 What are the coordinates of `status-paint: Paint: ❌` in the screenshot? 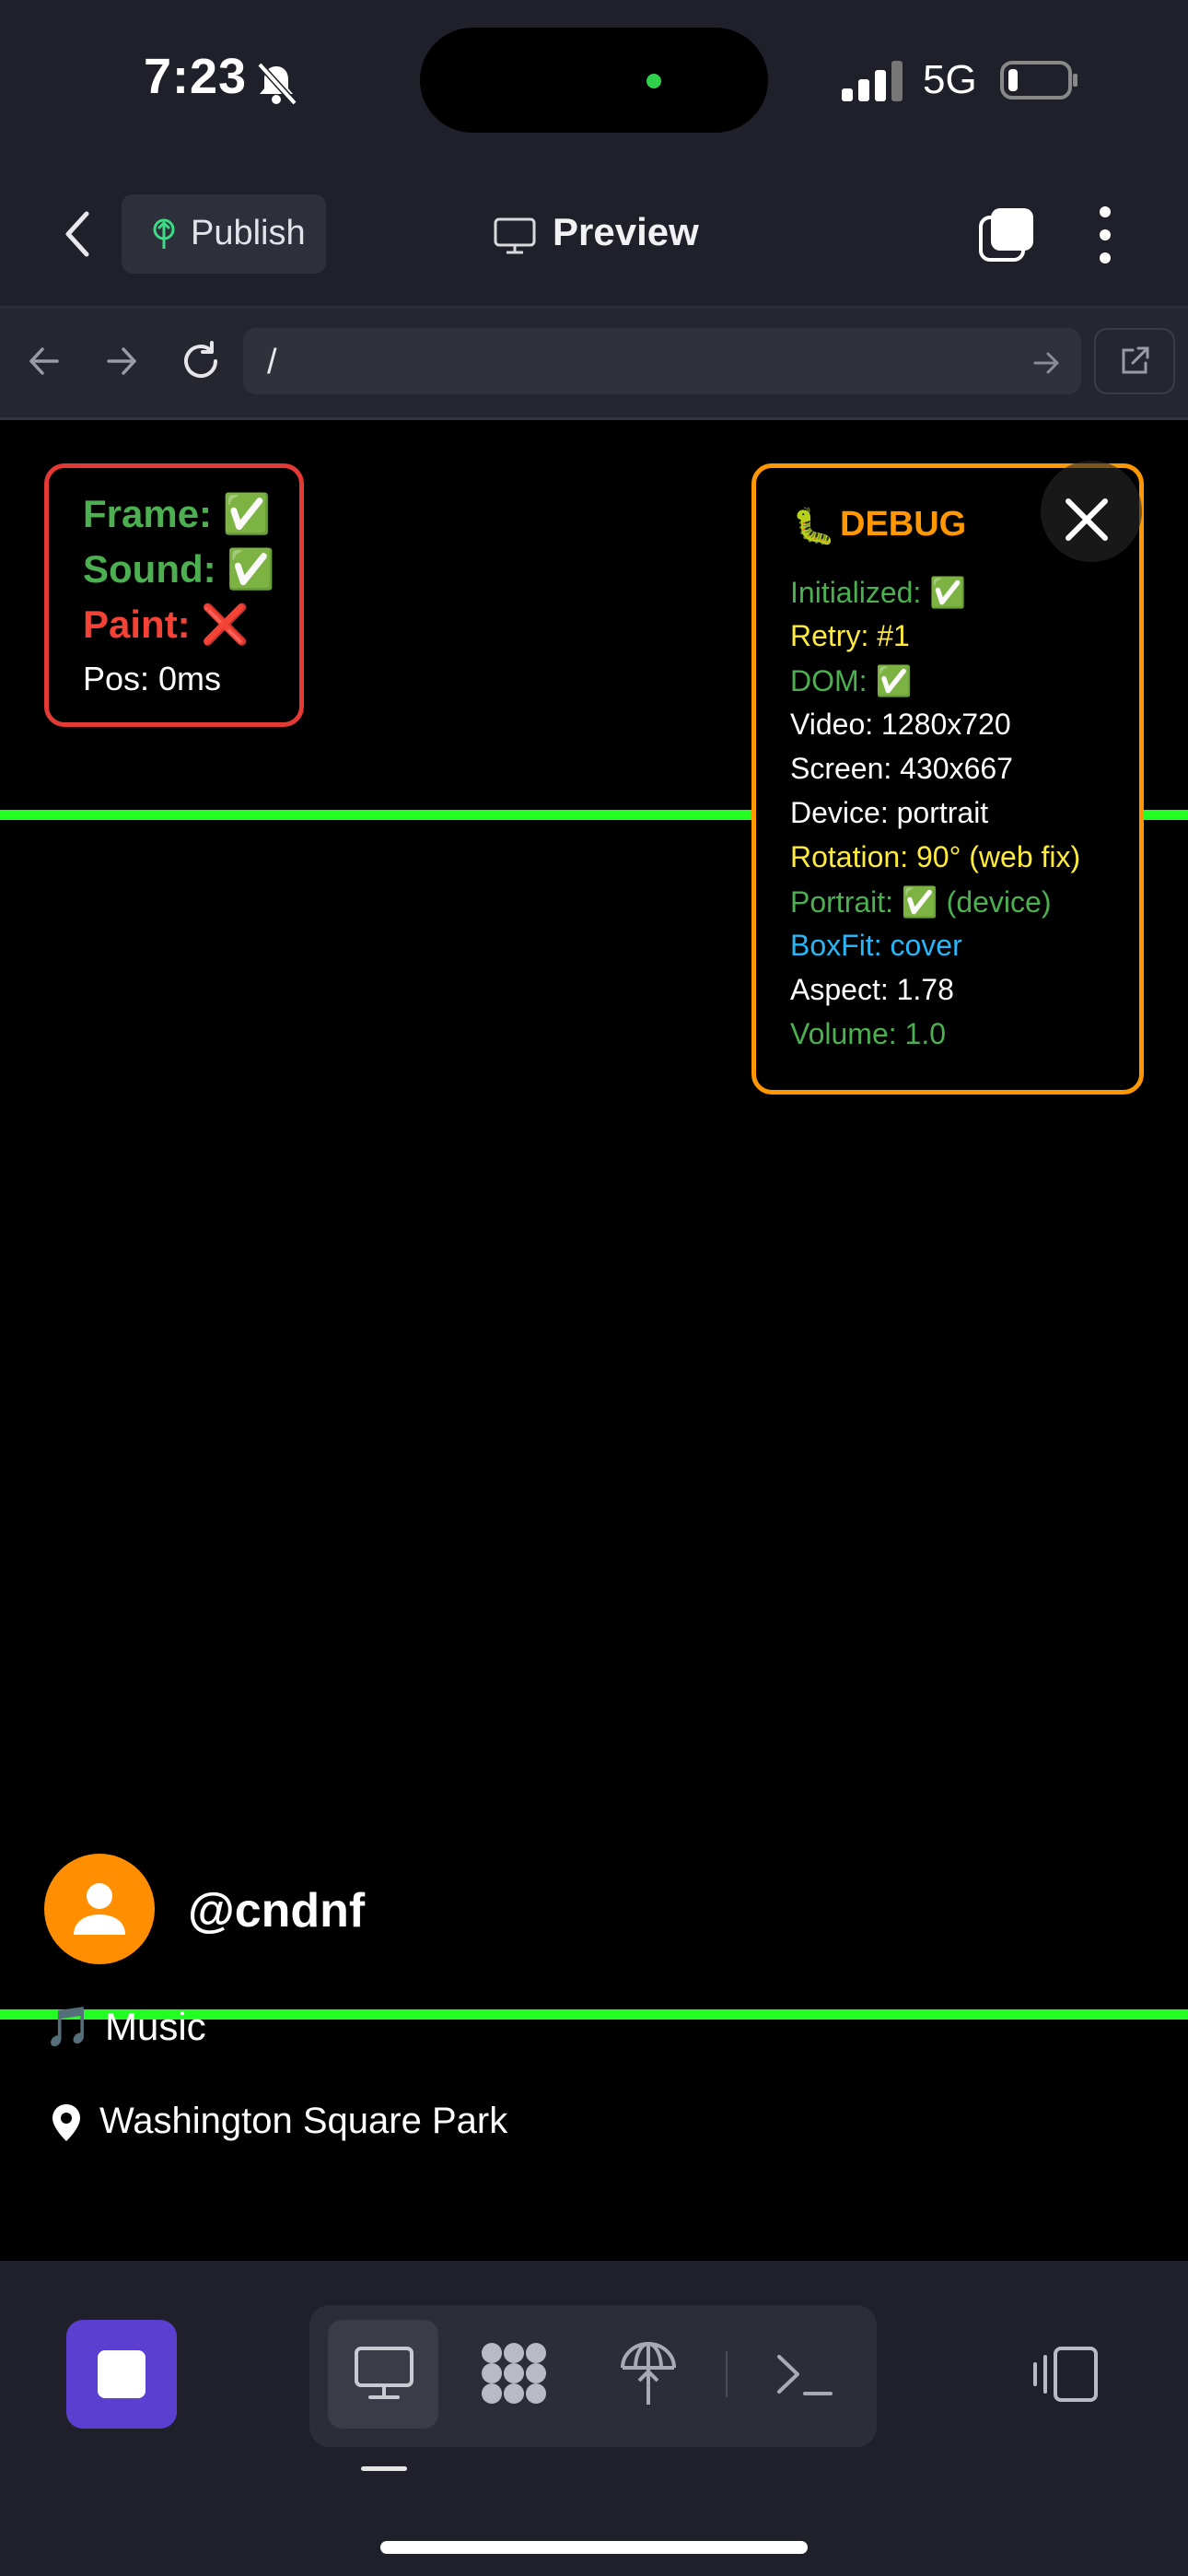 It's located at (166, 624).